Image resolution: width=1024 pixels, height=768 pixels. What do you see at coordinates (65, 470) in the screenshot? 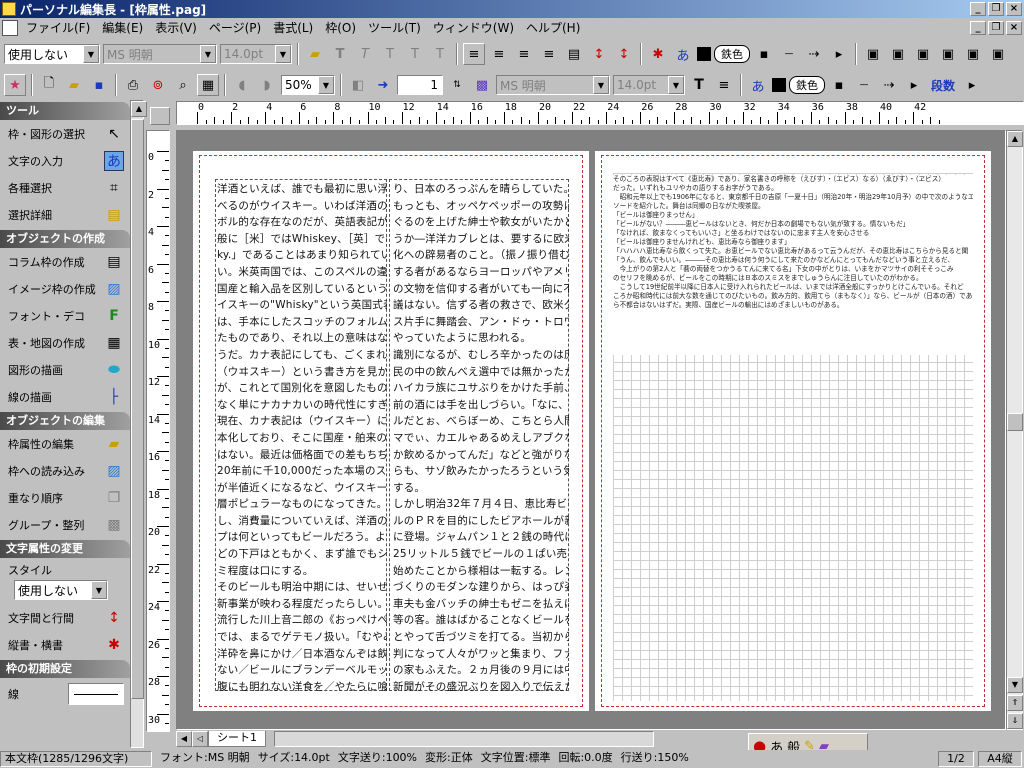
I see `tool-load-frame: 枠への読み込み ▨` at bounding box center [65, 470].